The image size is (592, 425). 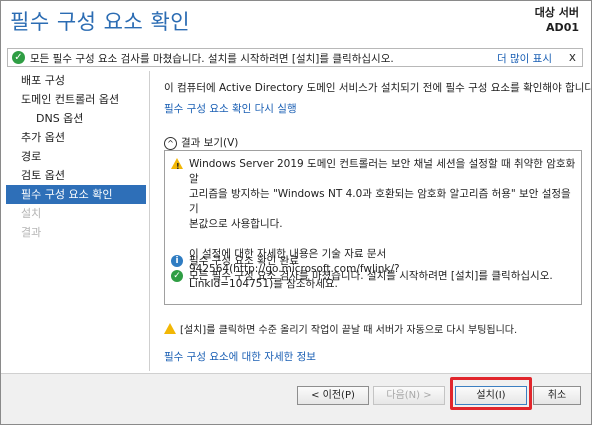 What do you see at coordinates (76, 99) in the screenshot?
I see `sidebar-item-dc-options: 도메인 컨트롤러 옵션` at bounding box center [76, 99].